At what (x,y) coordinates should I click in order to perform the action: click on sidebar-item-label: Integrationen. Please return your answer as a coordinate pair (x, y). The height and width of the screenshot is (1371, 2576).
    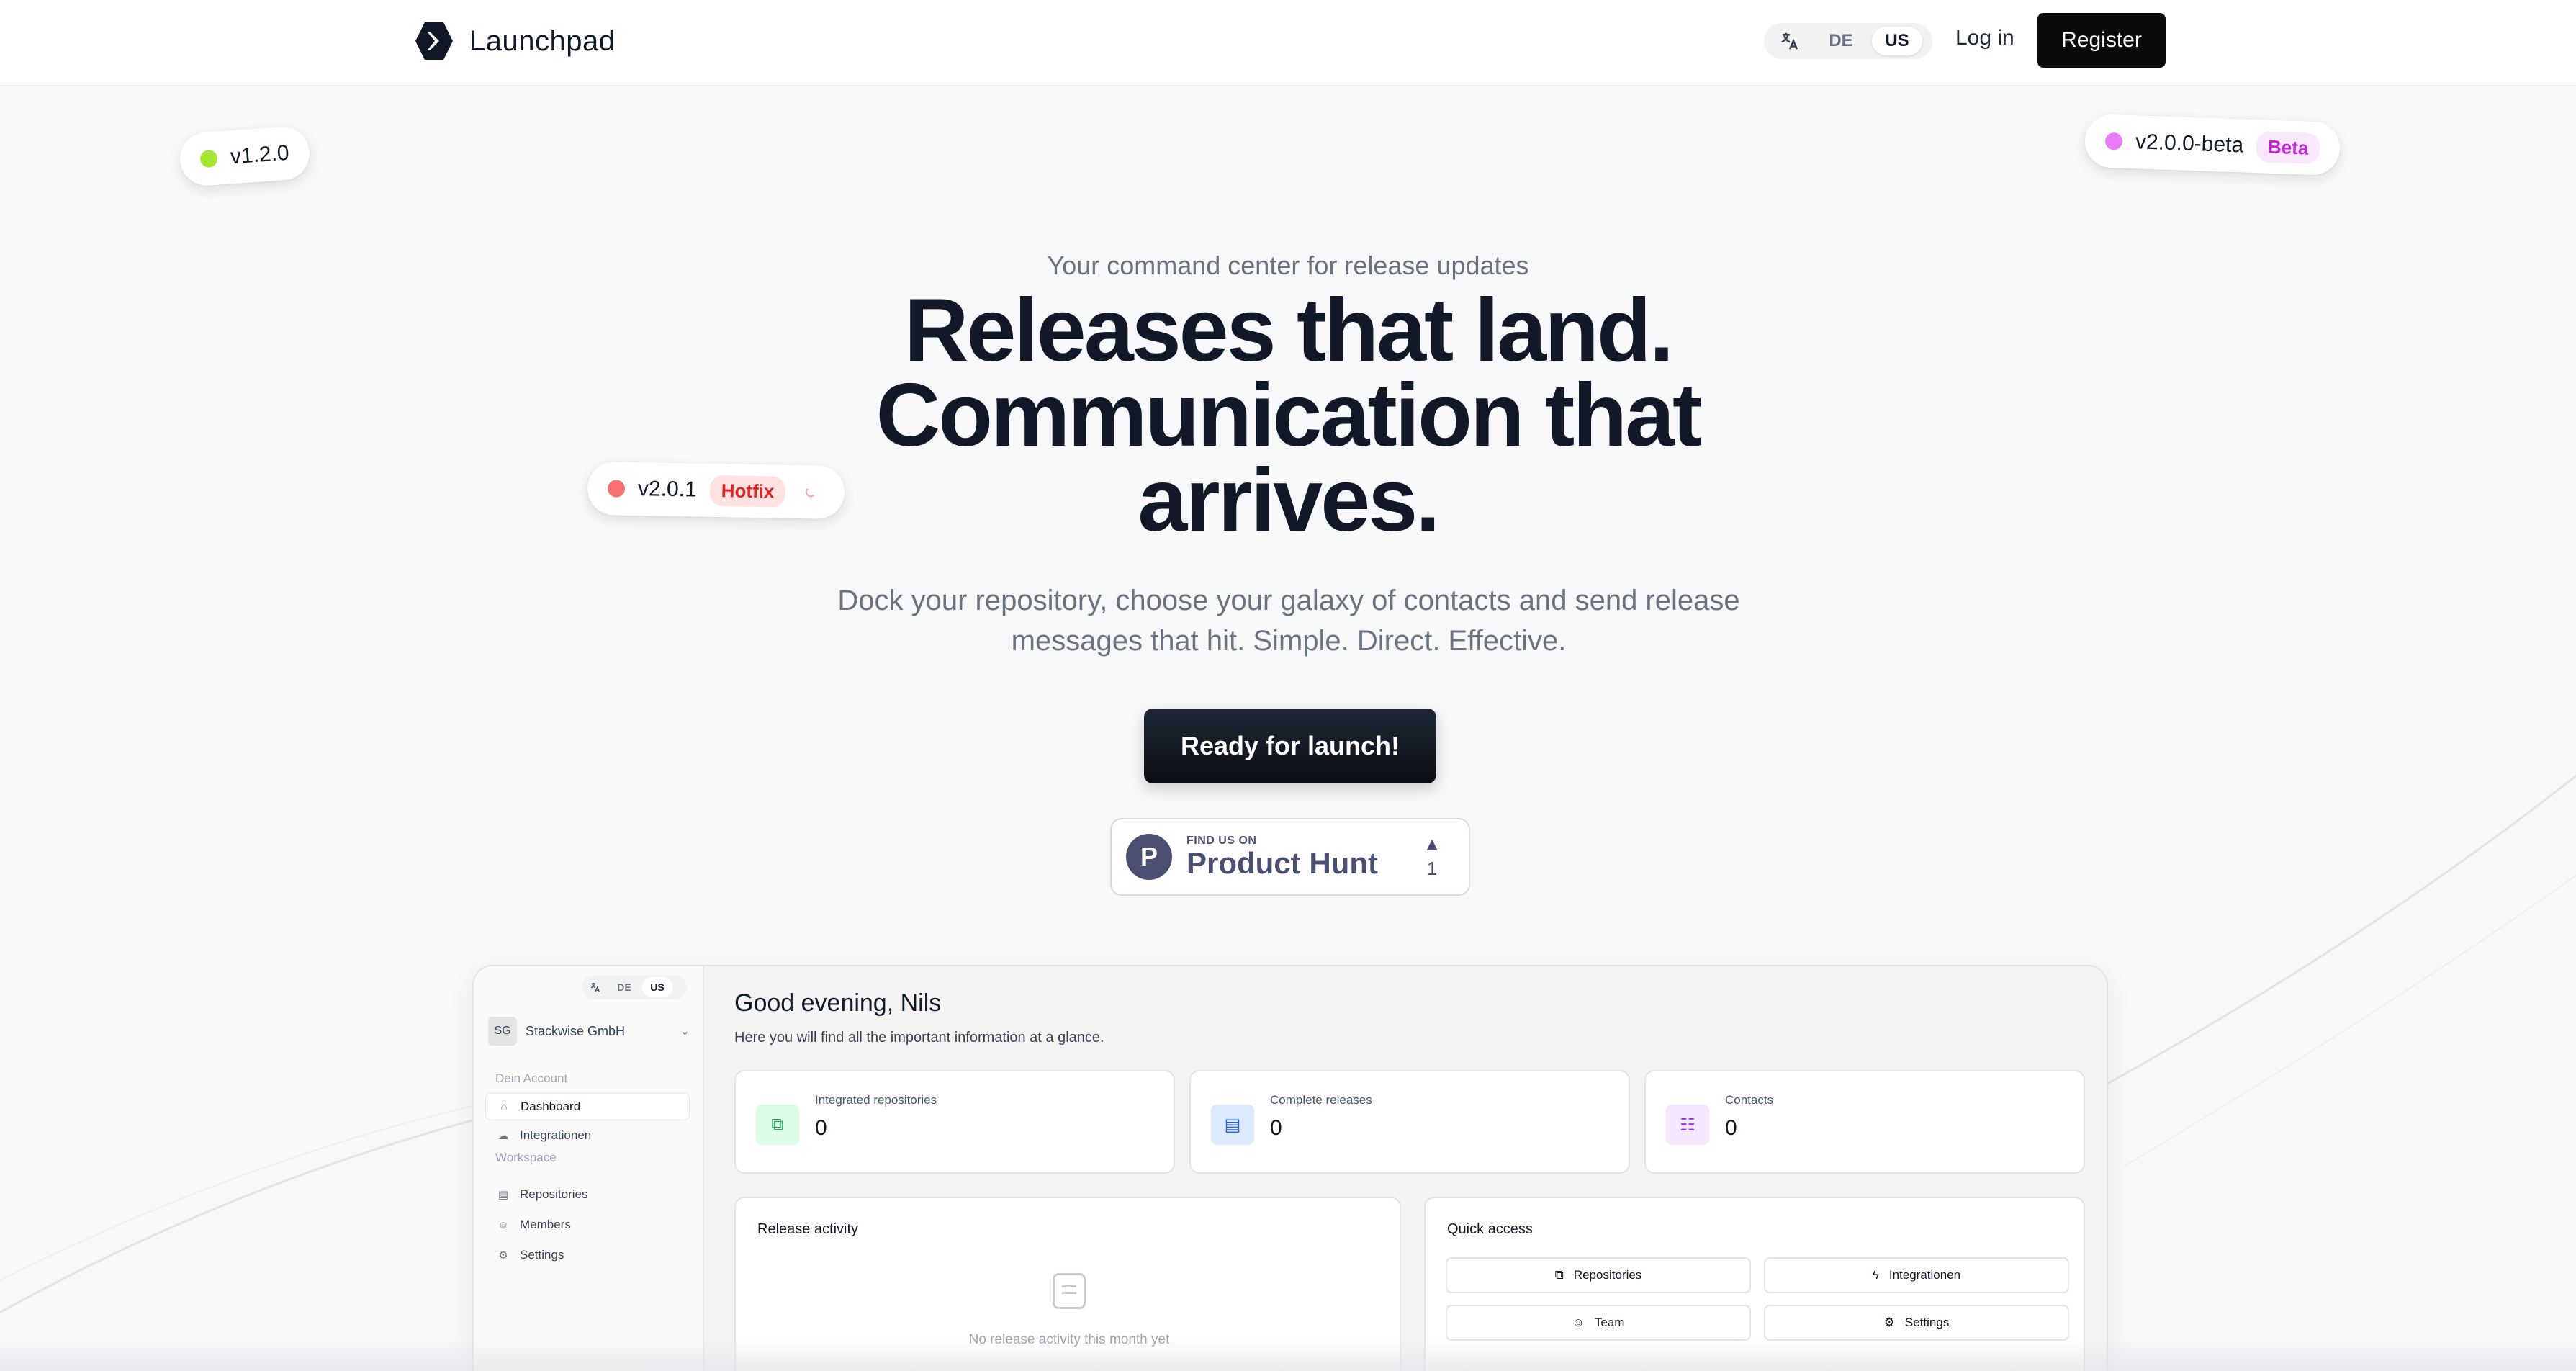
    Looking at the image, I should click on (556, 1135).